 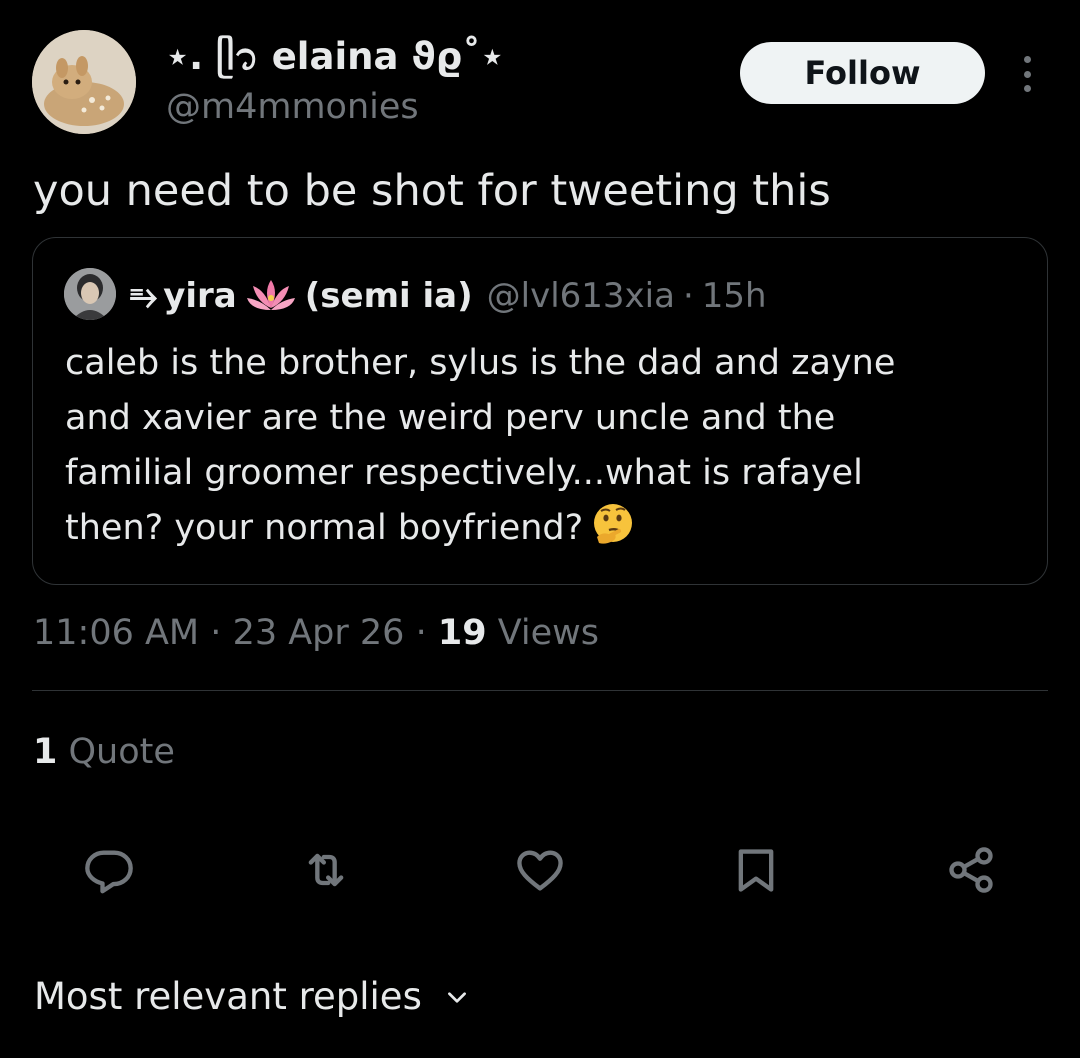 I want to click on follow-button: Follow, so click(x=862, y=73).